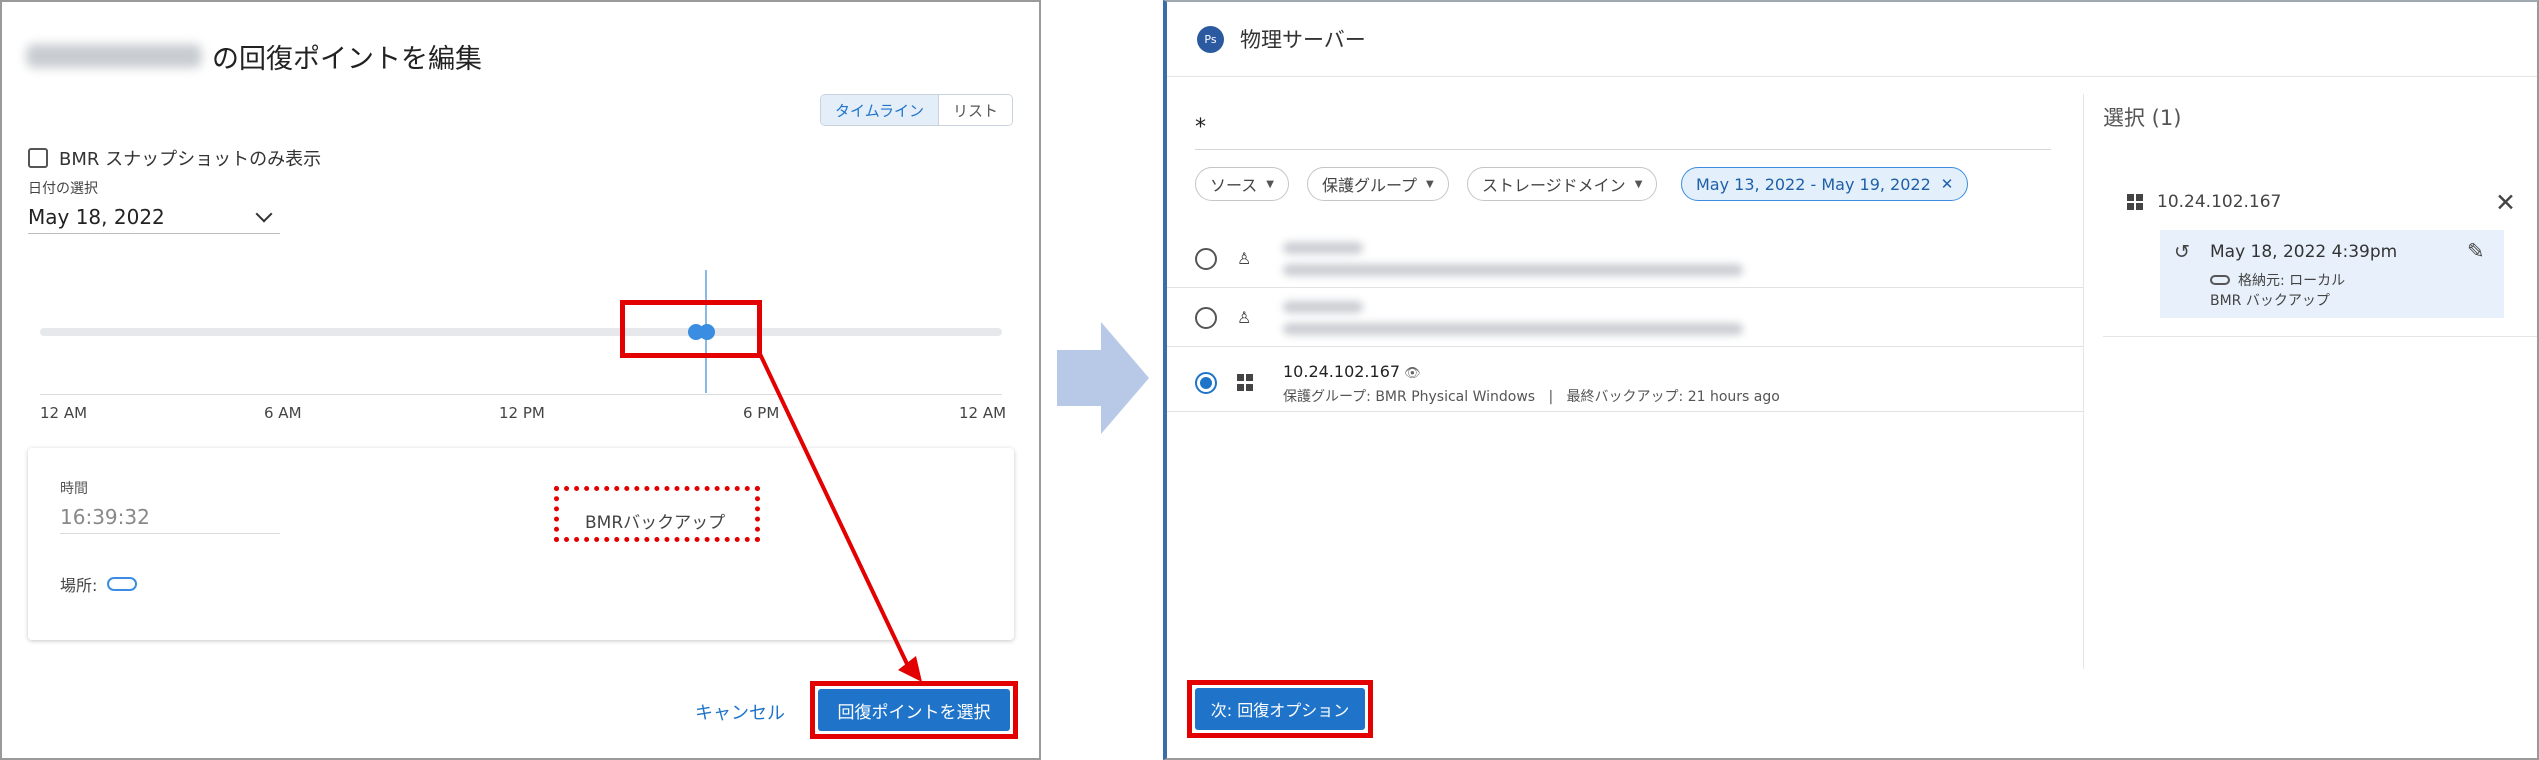 This screenshot has height=760, width=2539. I want to click on selected-host: 10.24.102.167, so click(2204, 202).